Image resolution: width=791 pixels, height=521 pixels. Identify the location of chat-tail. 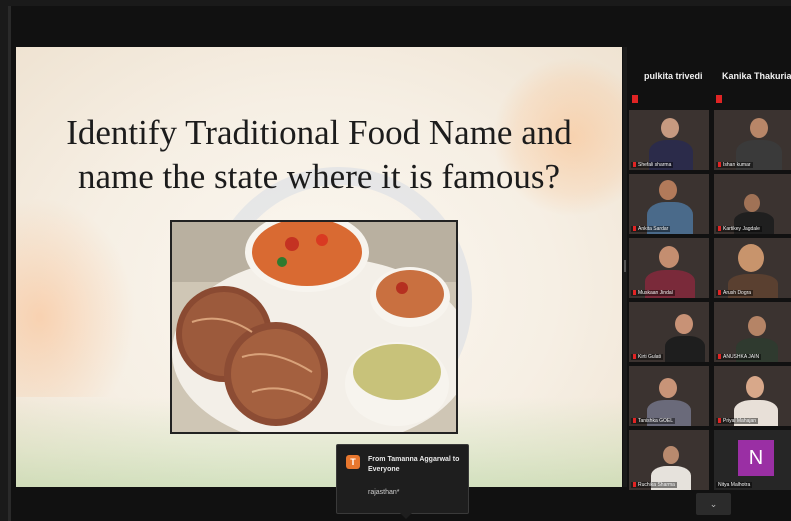
(406, 516).